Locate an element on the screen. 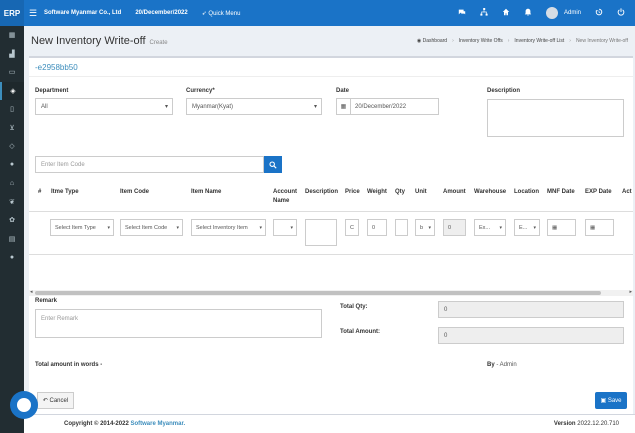  horizontal-scrollbar: ◂ ▸ is located at coordinates (331, 292).